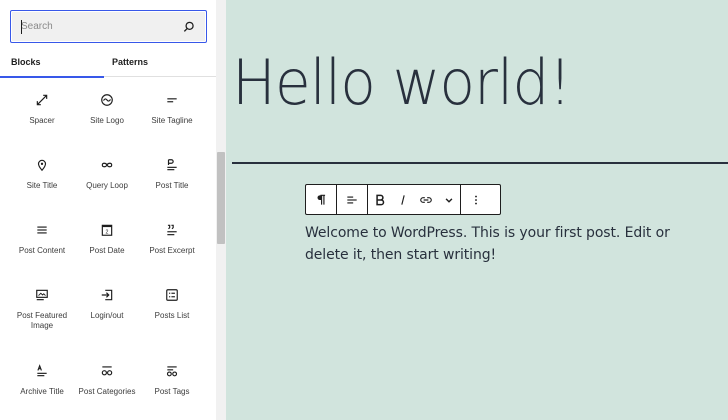  Describe the element at coordinates (42, 320) in the screenshot. I see `block-label: Post Featured Image` at that location.